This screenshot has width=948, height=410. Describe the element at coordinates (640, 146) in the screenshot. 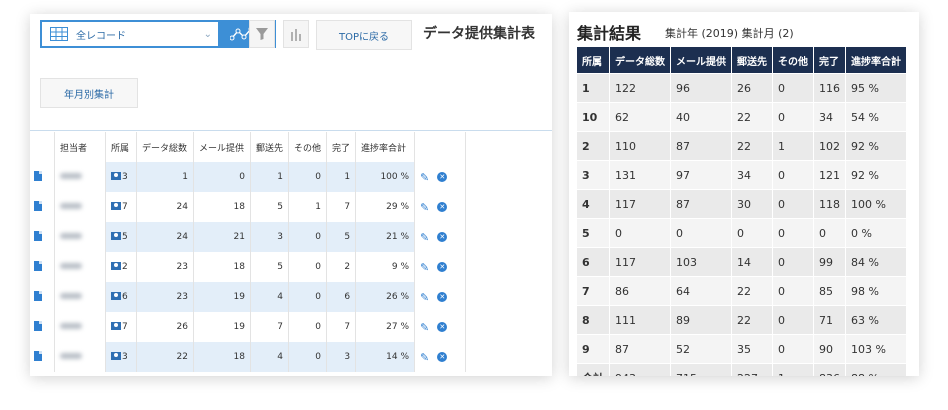

I see `summary-value-cell: 110` at that location.